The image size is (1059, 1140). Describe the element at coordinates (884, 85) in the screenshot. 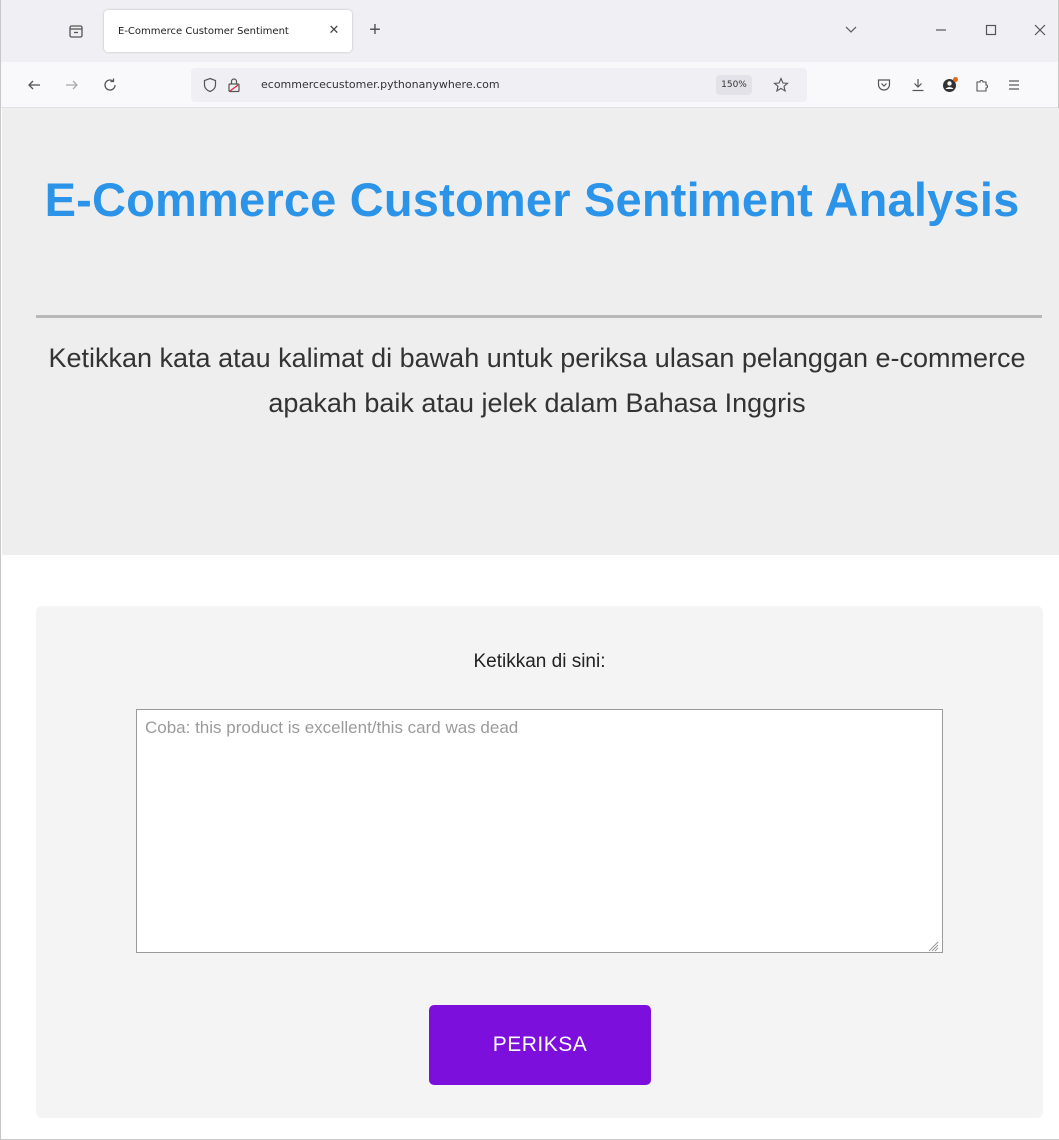

I see `pocket-icon` at that location.